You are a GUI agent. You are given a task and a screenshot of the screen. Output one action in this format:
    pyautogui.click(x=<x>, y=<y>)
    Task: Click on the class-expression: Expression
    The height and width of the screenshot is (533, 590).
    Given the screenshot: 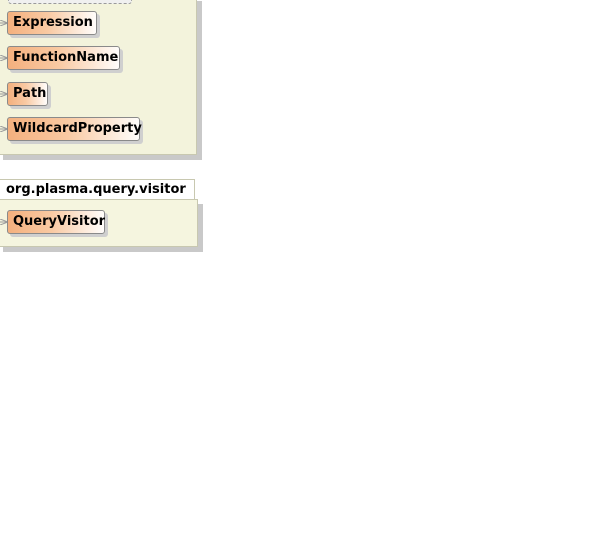 What is the action you would take?
    pyautogui.click(x=52, y=23)
    